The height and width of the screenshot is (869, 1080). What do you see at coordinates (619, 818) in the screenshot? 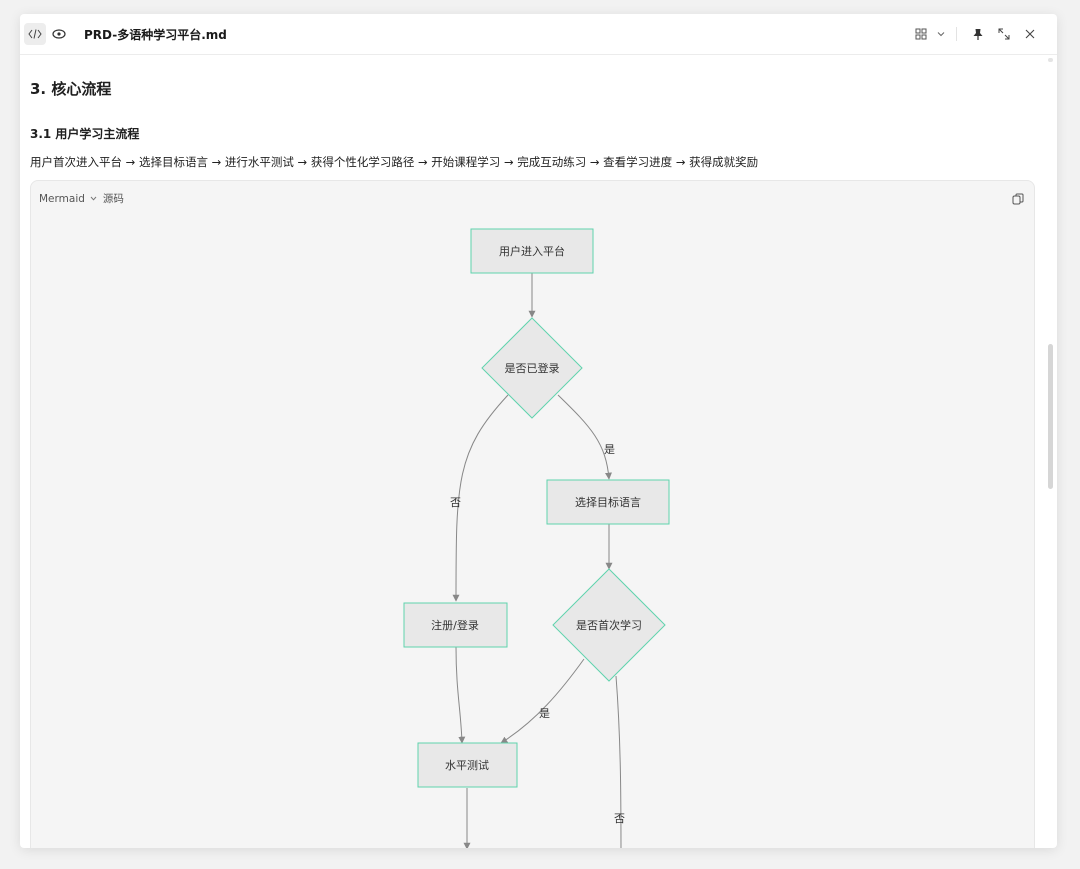
I see `edge-label-no-2: 否` at bounding box center [619, 818].